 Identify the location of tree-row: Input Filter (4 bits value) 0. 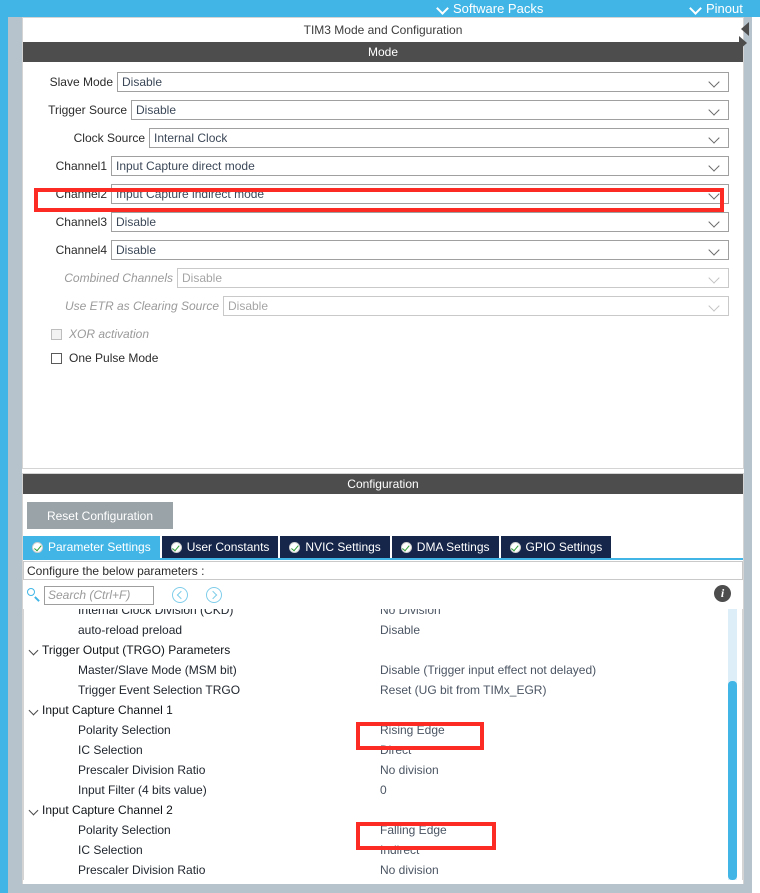
(383, 790).